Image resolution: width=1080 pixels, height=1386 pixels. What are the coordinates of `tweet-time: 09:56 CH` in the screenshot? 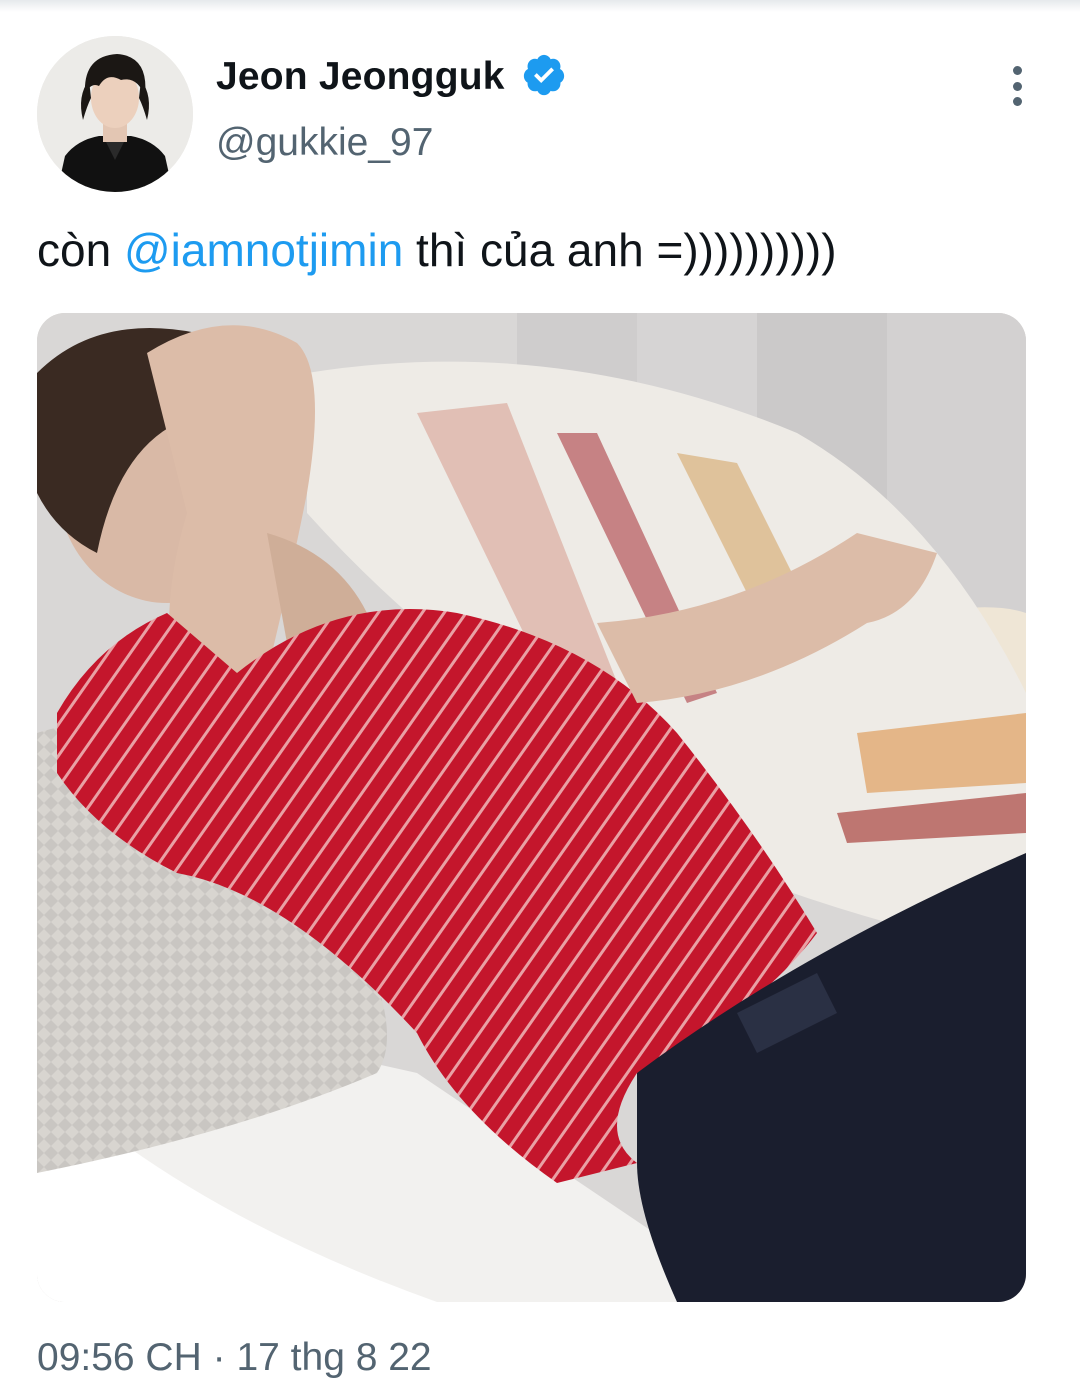 It's located at (119, 1357).